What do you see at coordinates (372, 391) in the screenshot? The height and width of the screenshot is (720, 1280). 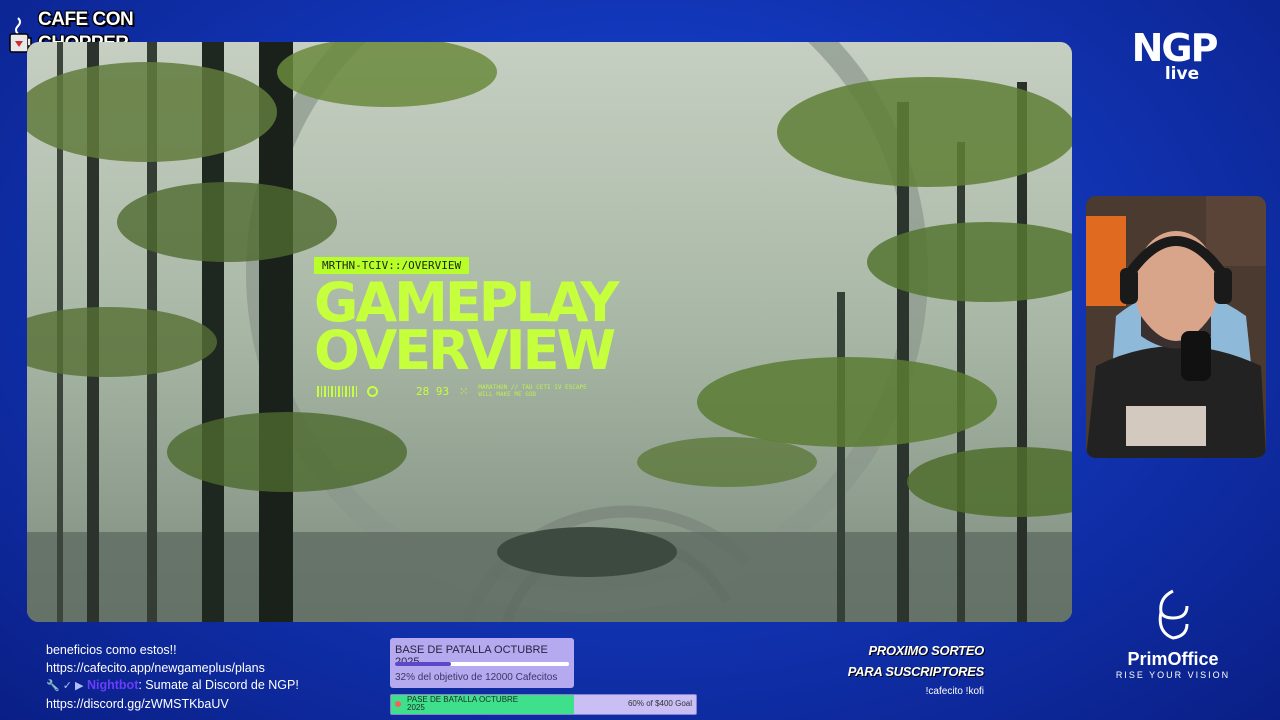 I see `ring-icon` at bounding box center [372, 391].